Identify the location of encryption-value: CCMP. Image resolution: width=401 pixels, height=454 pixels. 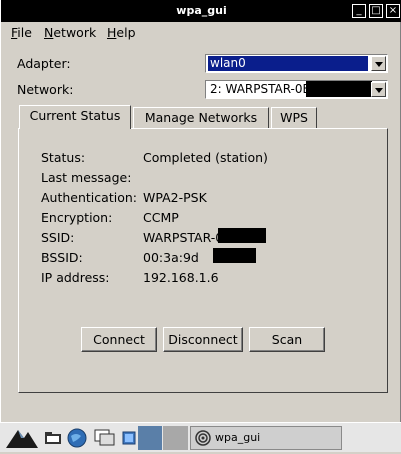
(161, 217).